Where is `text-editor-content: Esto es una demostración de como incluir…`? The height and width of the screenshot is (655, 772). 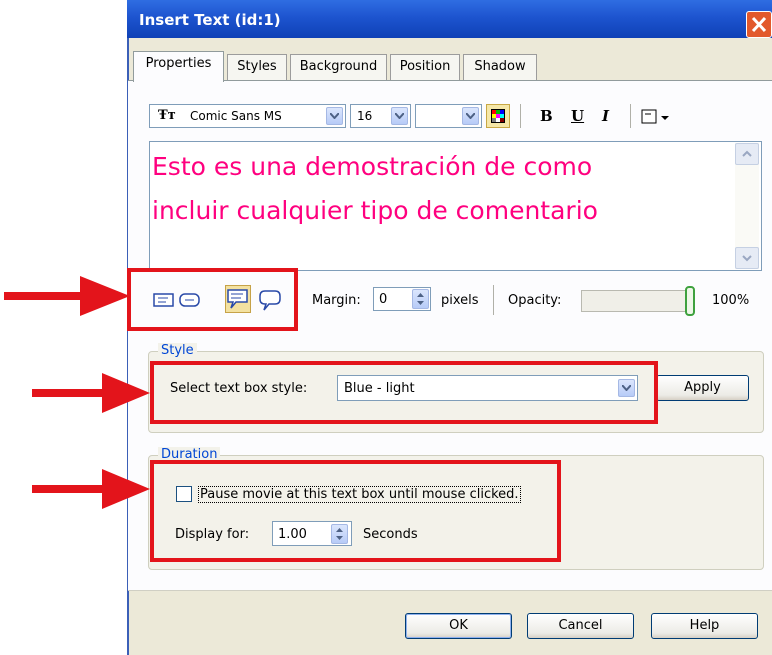 text-editor-content: Esto es una demostración de como incluir… is located at coordinates (442, 189).